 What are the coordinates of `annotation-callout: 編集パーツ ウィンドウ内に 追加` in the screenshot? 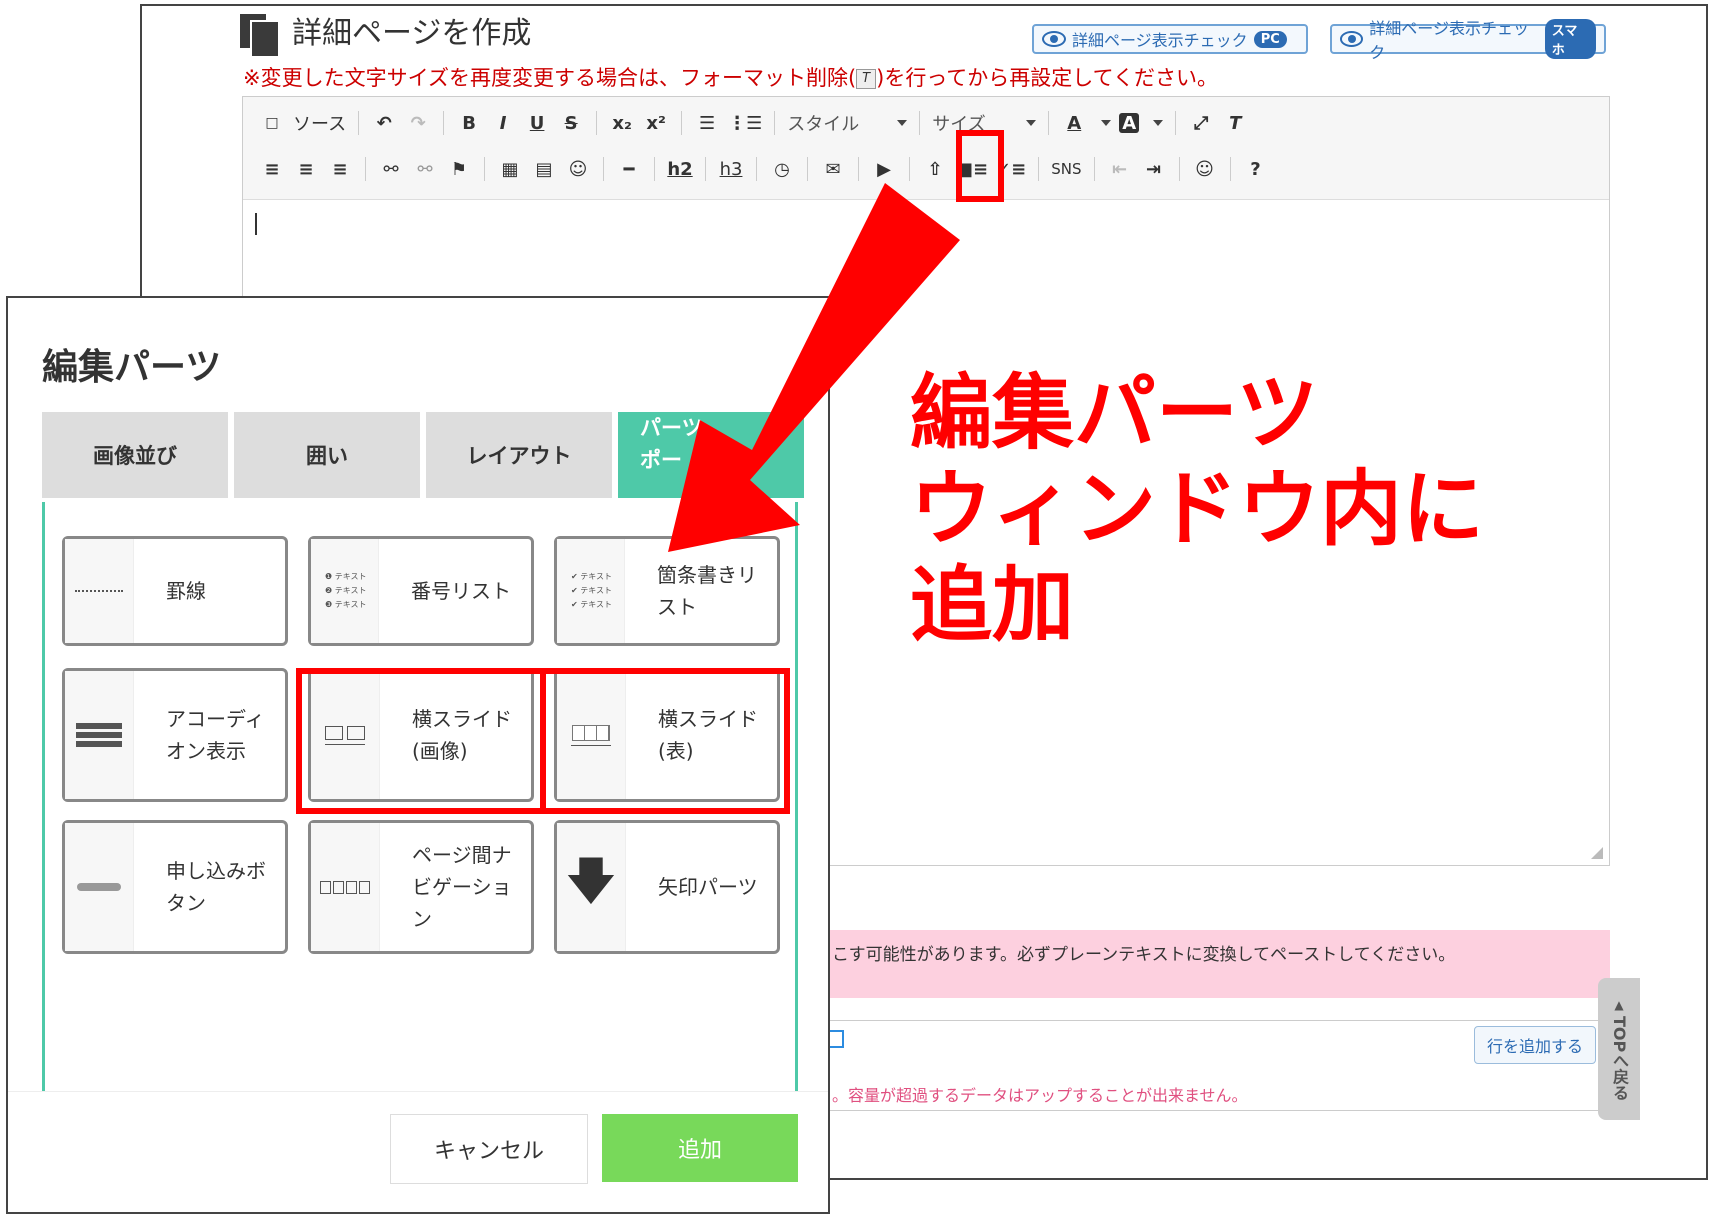 It's located at (1197, 510).